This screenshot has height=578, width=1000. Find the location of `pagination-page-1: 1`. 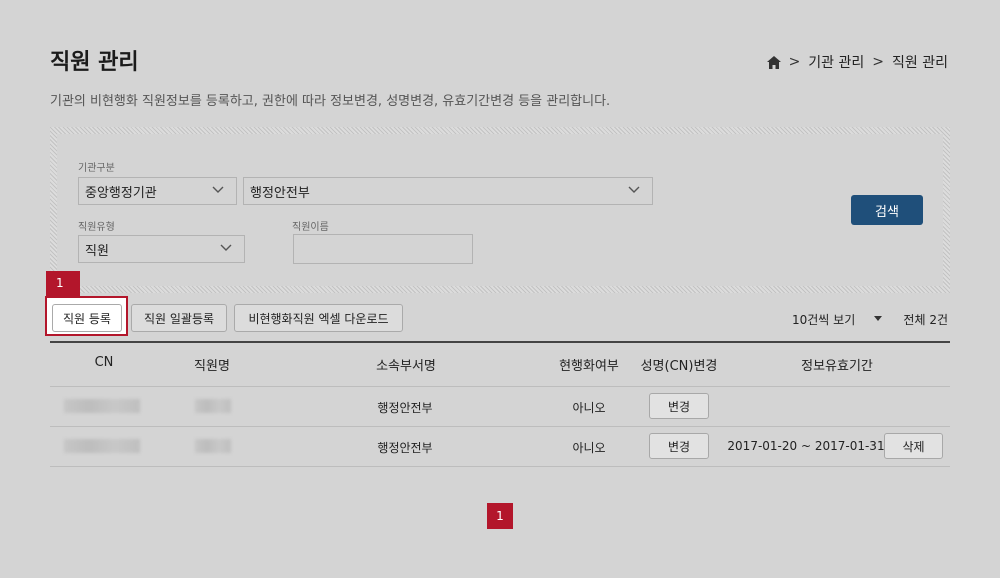

pagination-page-1: 1 is located at coordinates (500, 516).